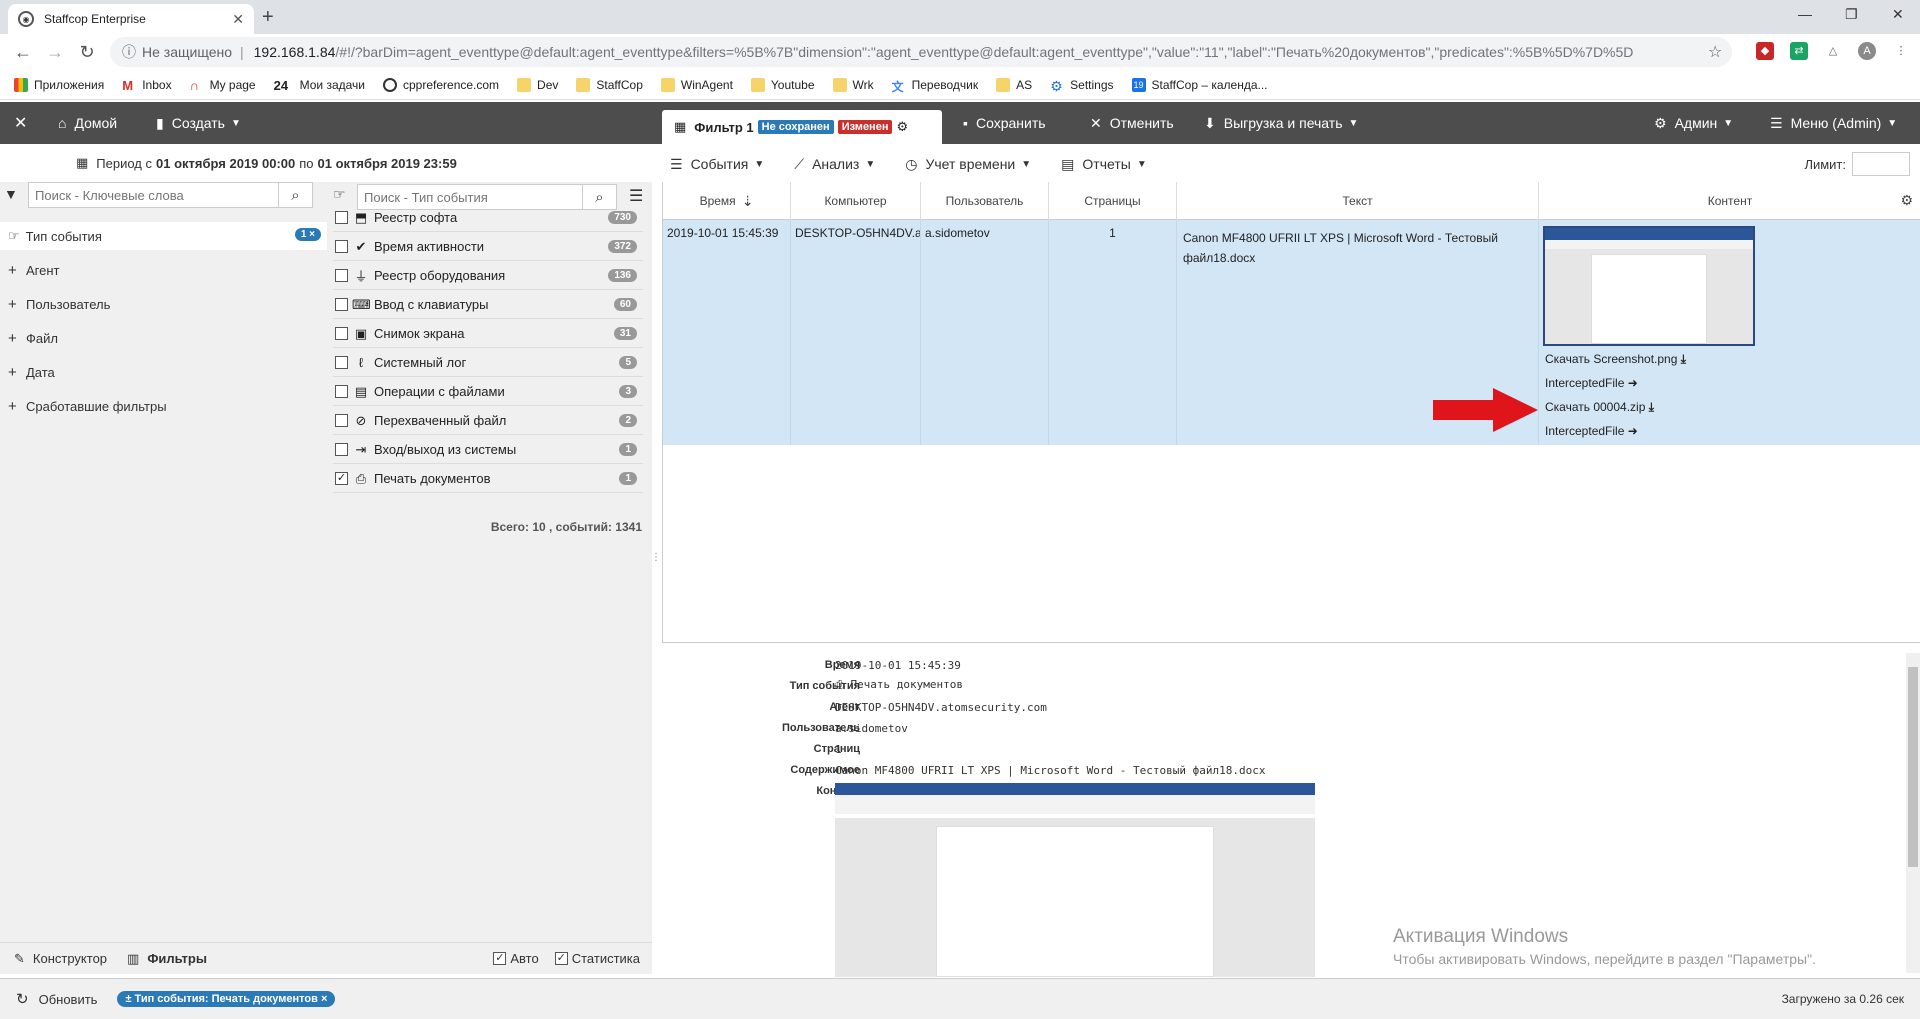  What do you see at coordinates (11, 194) in the screenshot?
I see `filter-funnel-icon: ▼` at bounding box center [11, 194].